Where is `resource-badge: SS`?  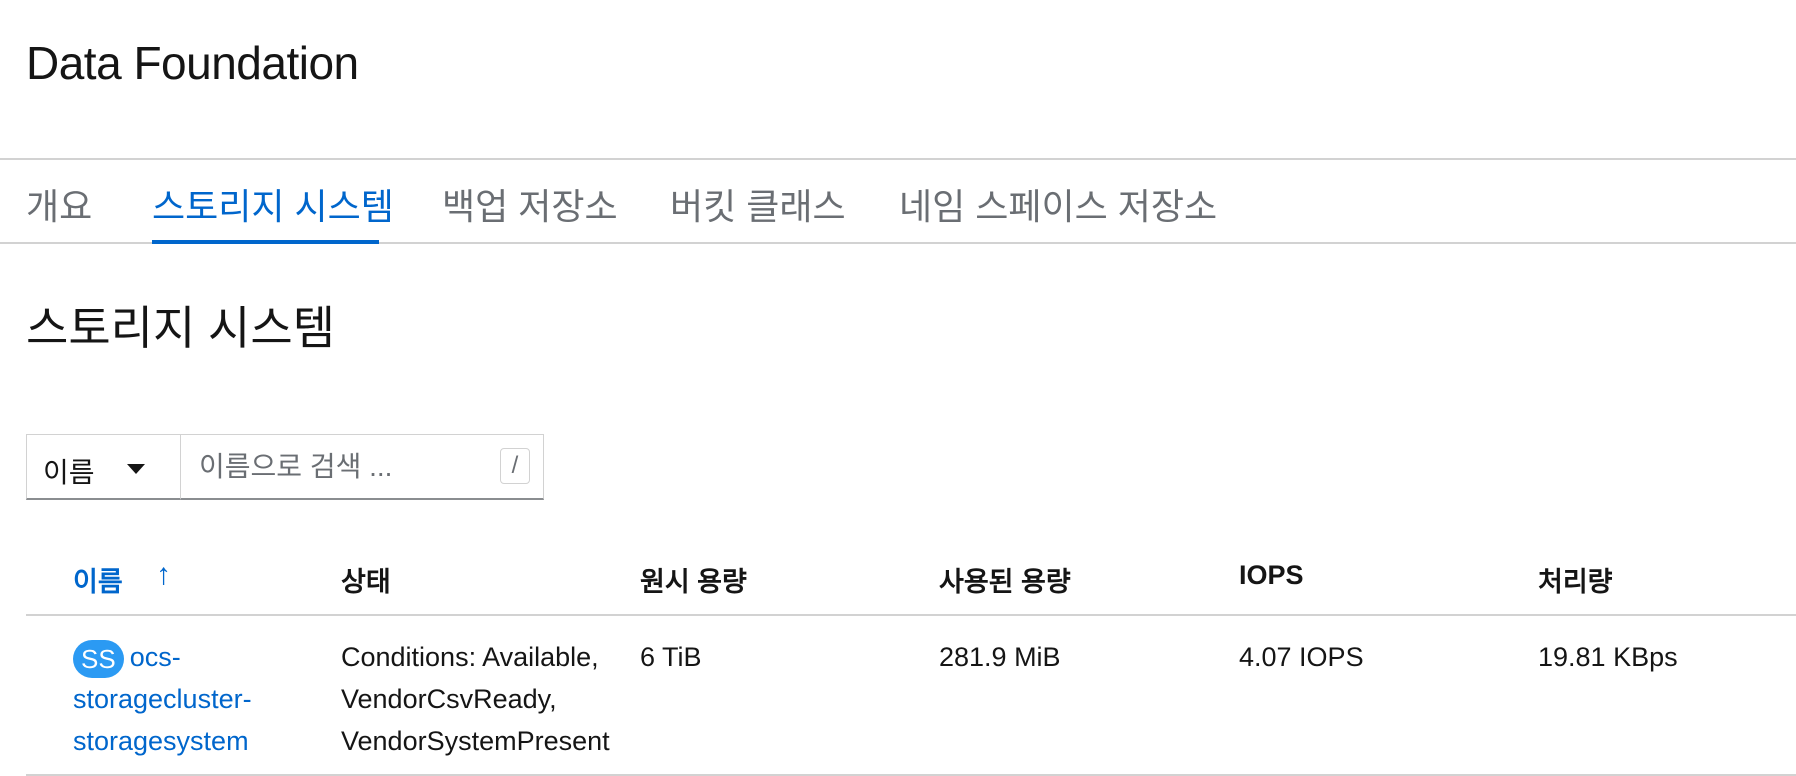 resource-badge: SS is located at coordinates (98, 658).